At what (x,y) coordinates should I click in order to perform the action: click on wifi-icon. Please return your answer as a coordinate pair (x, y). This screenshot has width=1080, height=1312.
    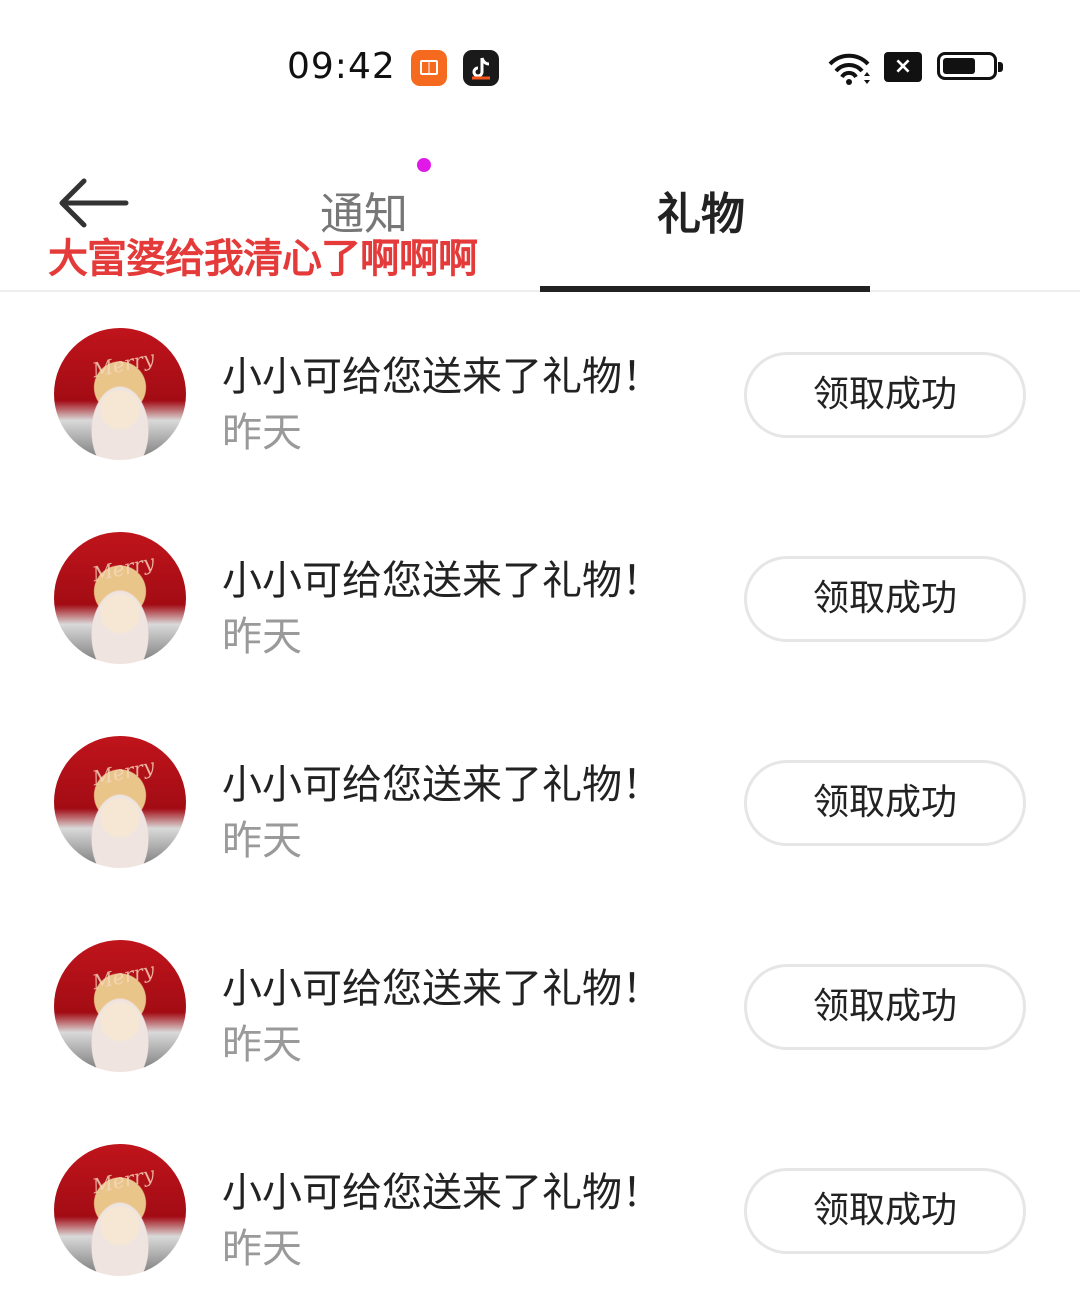
    Looking at the image, I should click on (849, 69).